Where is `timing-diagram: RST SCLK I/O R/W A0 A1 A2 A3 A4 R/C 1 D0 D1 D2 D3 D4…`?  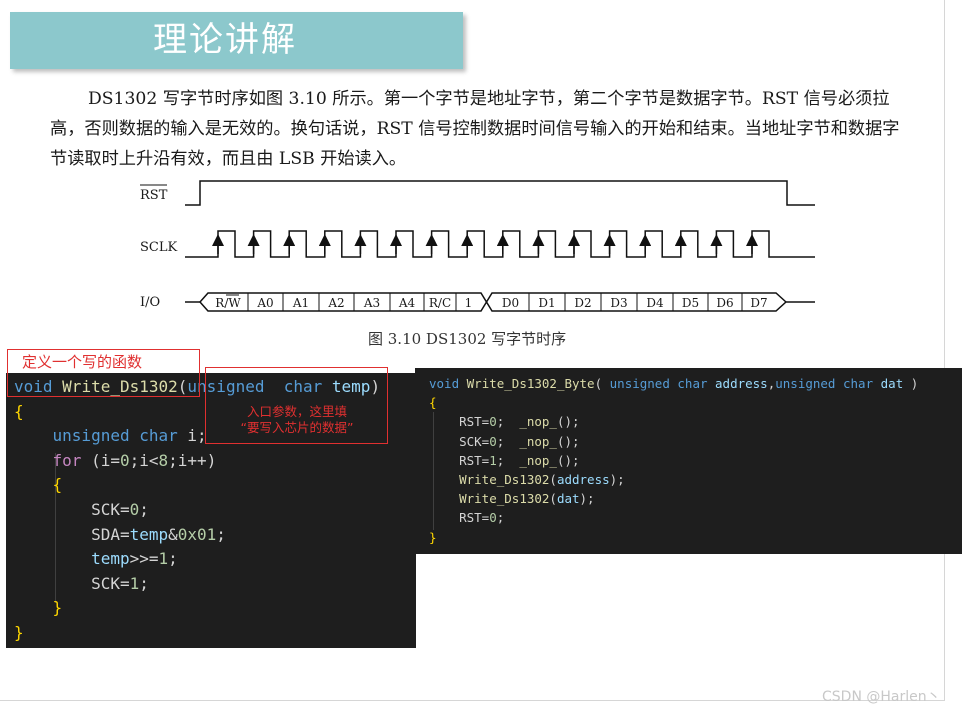 timing-diagram: RST SCLK I/O R/W A0 A1 A2 A3 A4 R/C 1 D0 D1 D2 D3 D4… is located at coordinates (477, 246).